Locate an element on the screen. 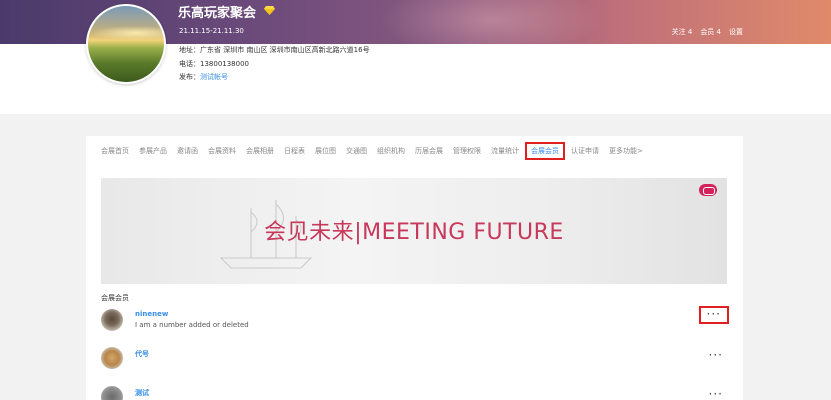  event-title: 乐高玩家聚会 is located at coordinates (217, 13).